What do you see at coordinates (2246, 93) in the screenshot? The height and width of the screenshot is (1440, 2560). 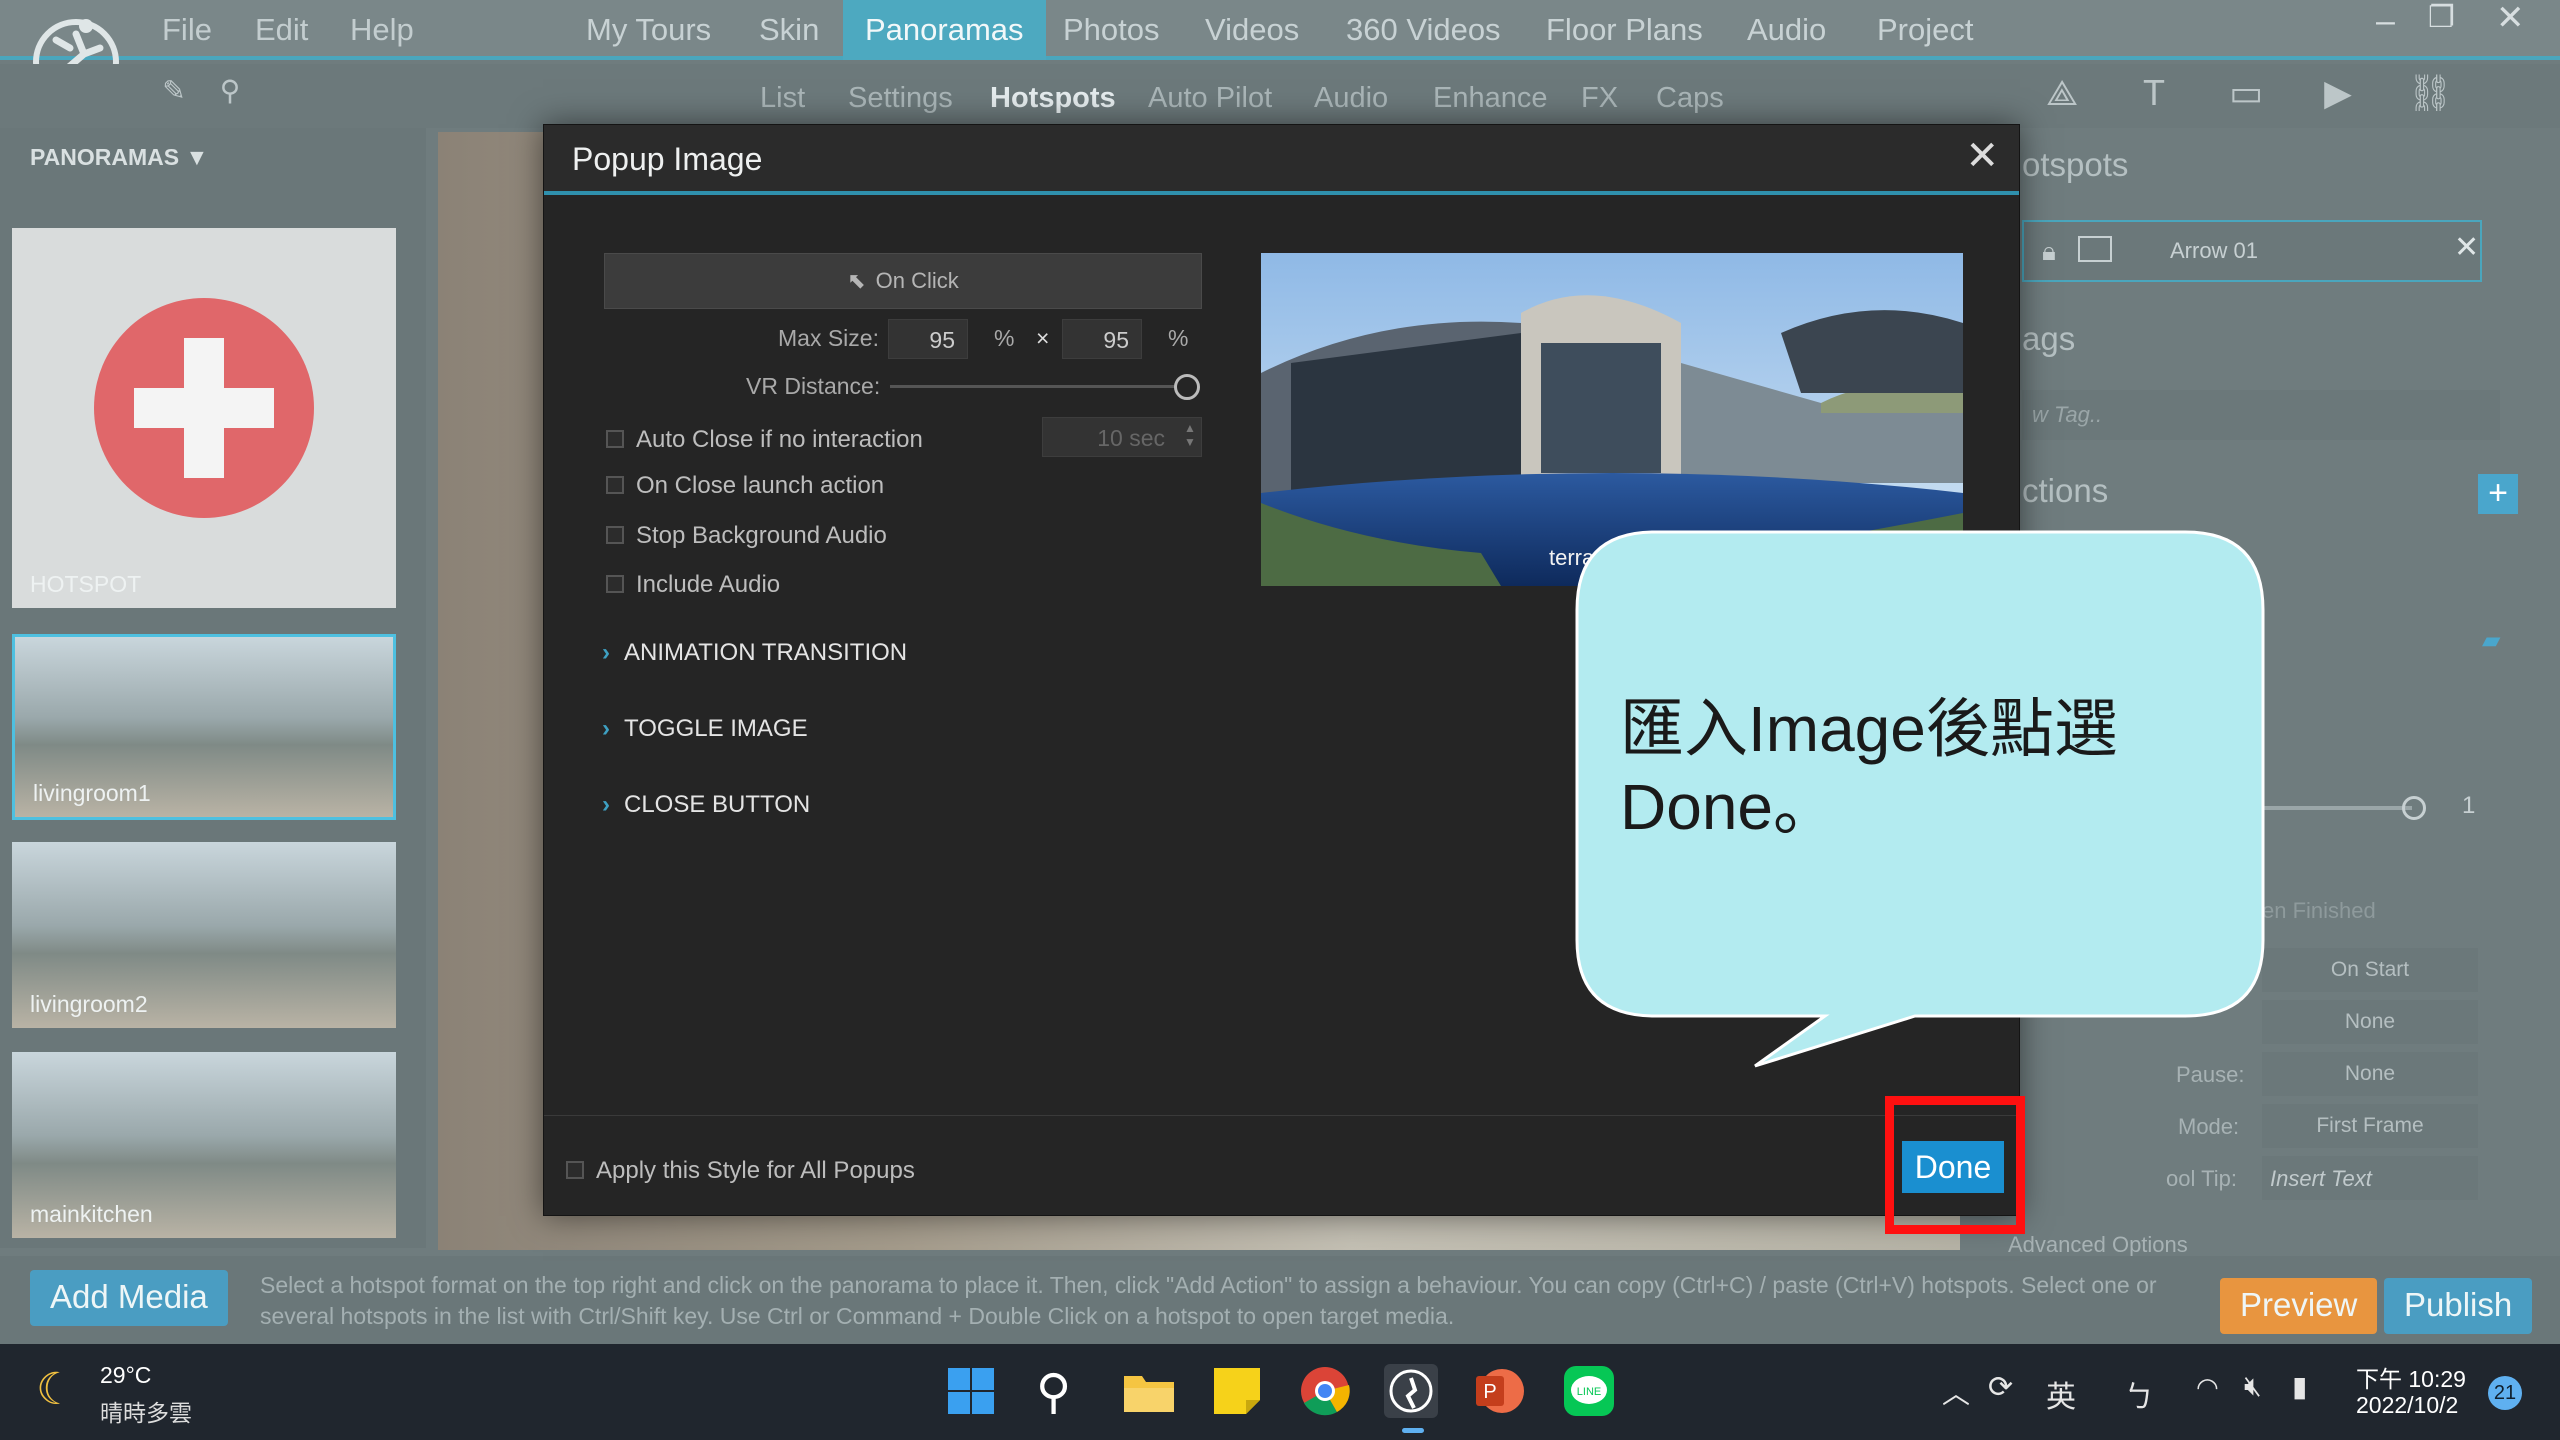 I see `image-hotspot-icon: ▭` at bounding box center [2246, 93].